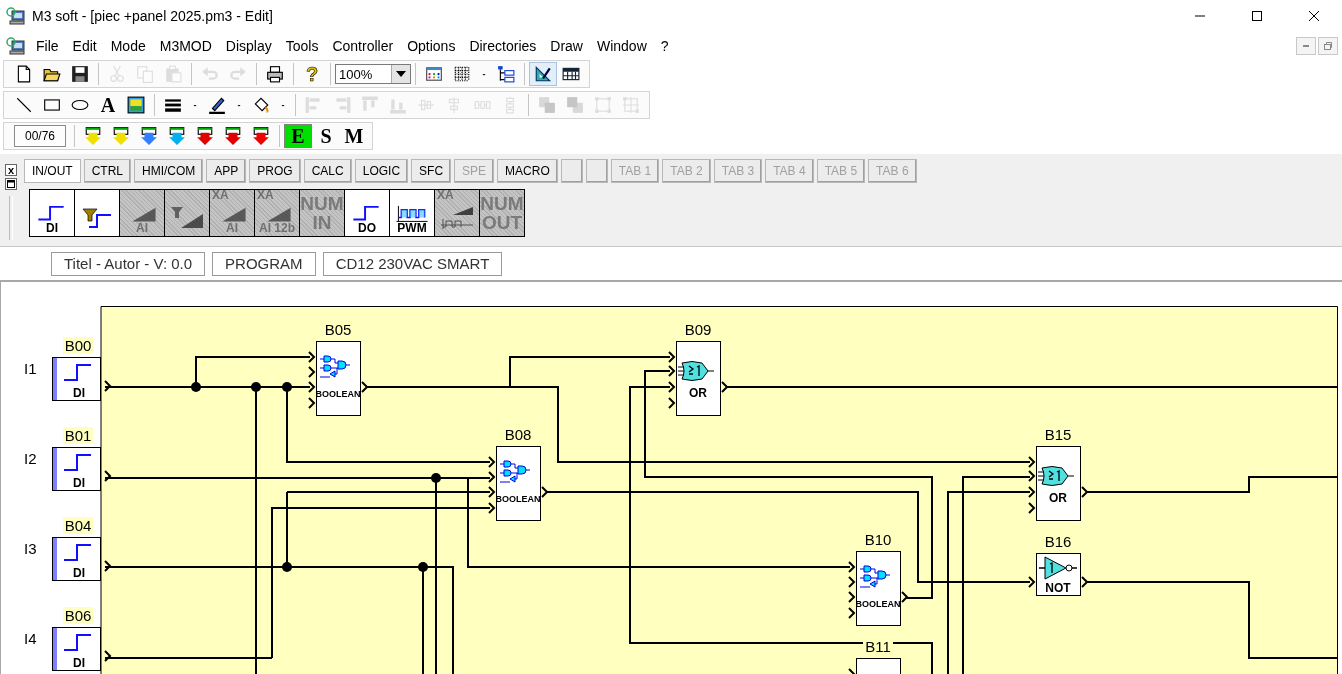 The width and height of the screenshot is (1342, 674). What do you see at coordinates (30, 458) in the screenshot?
I see `input-label: I2` at bounding box center [30, 458].